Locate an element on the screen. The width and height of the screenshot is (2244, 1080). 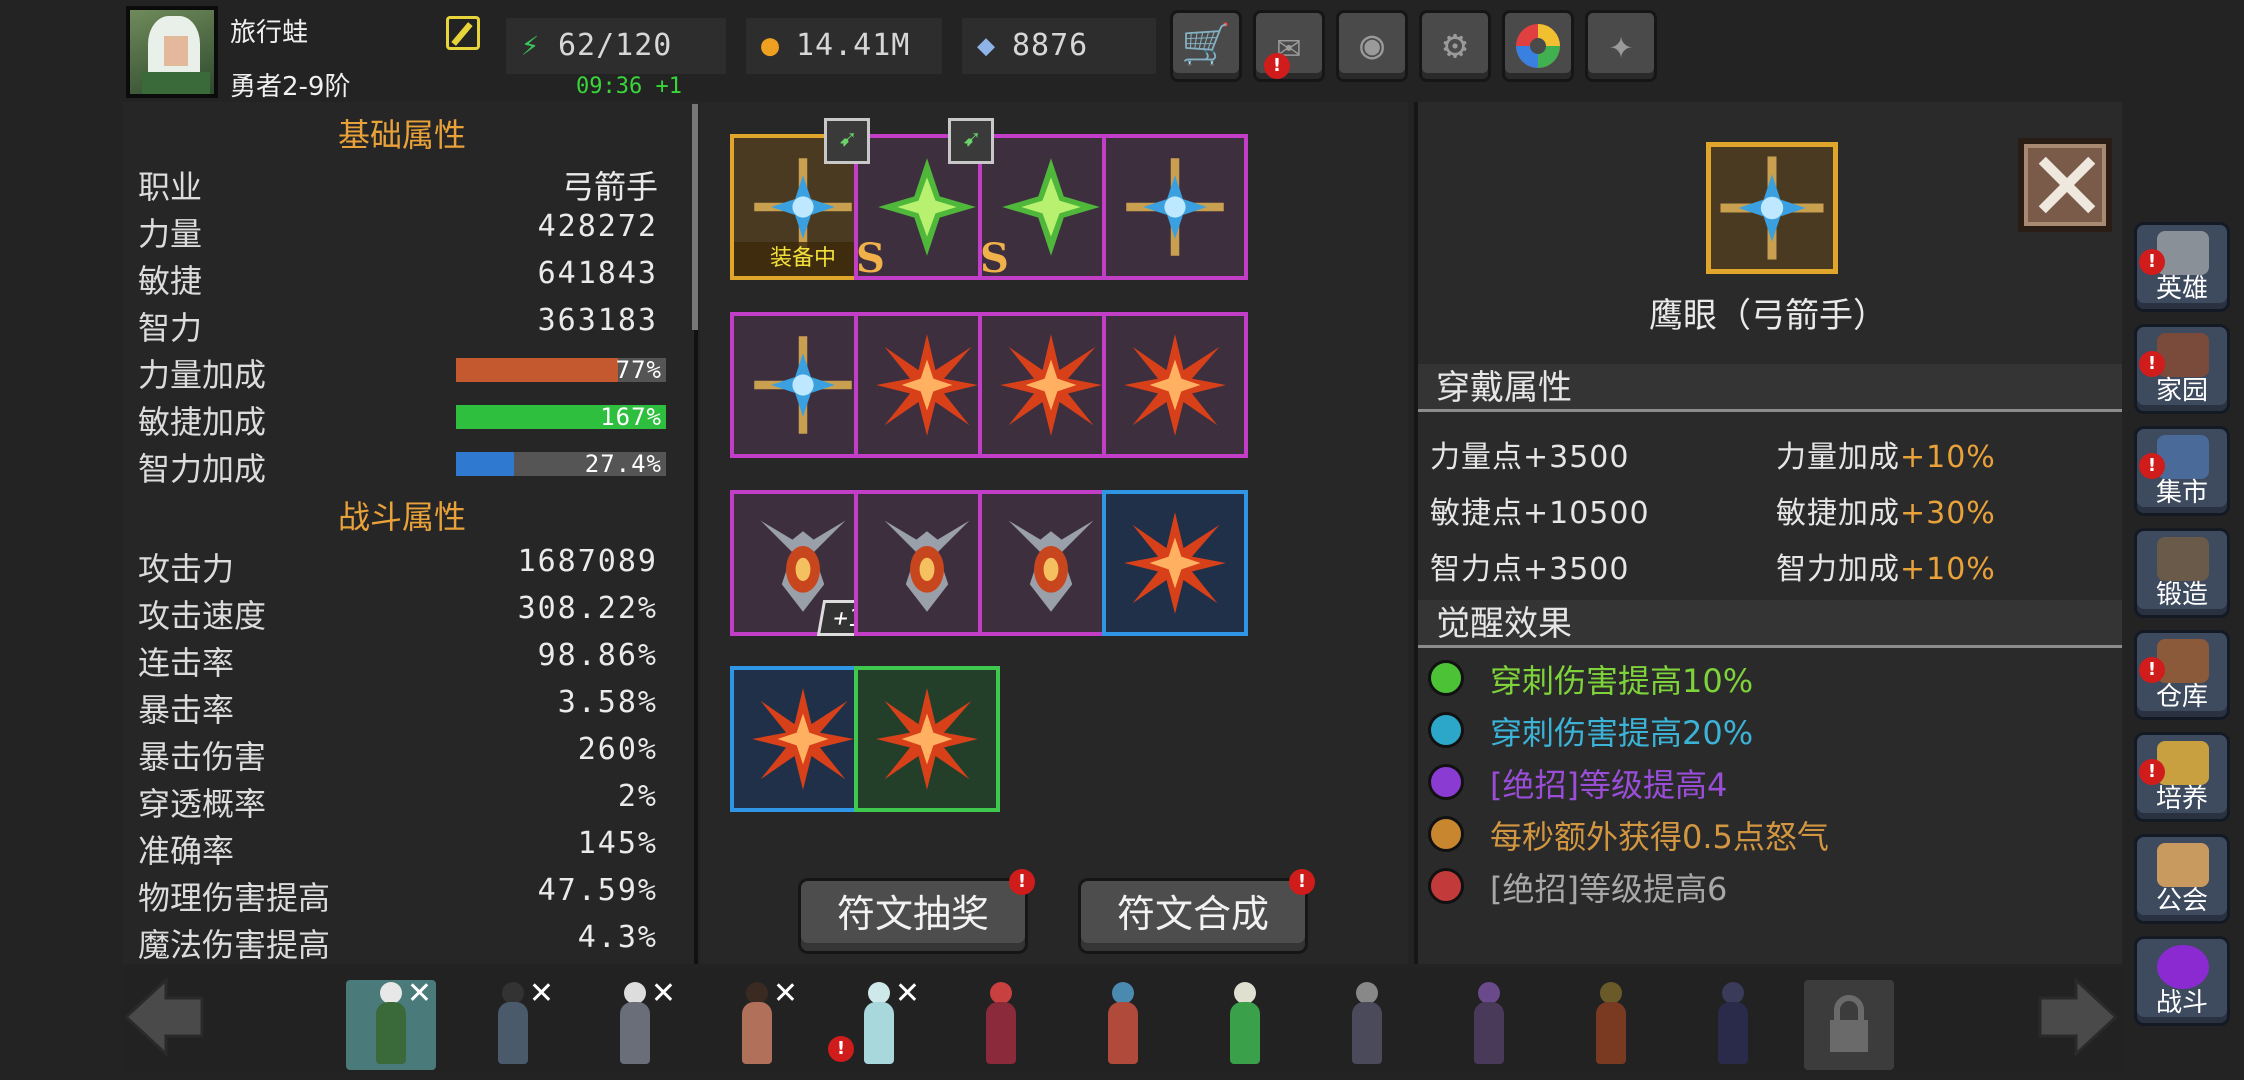
wear-attr: 敏捷加成+30% is located at coordinates (1886, 513).